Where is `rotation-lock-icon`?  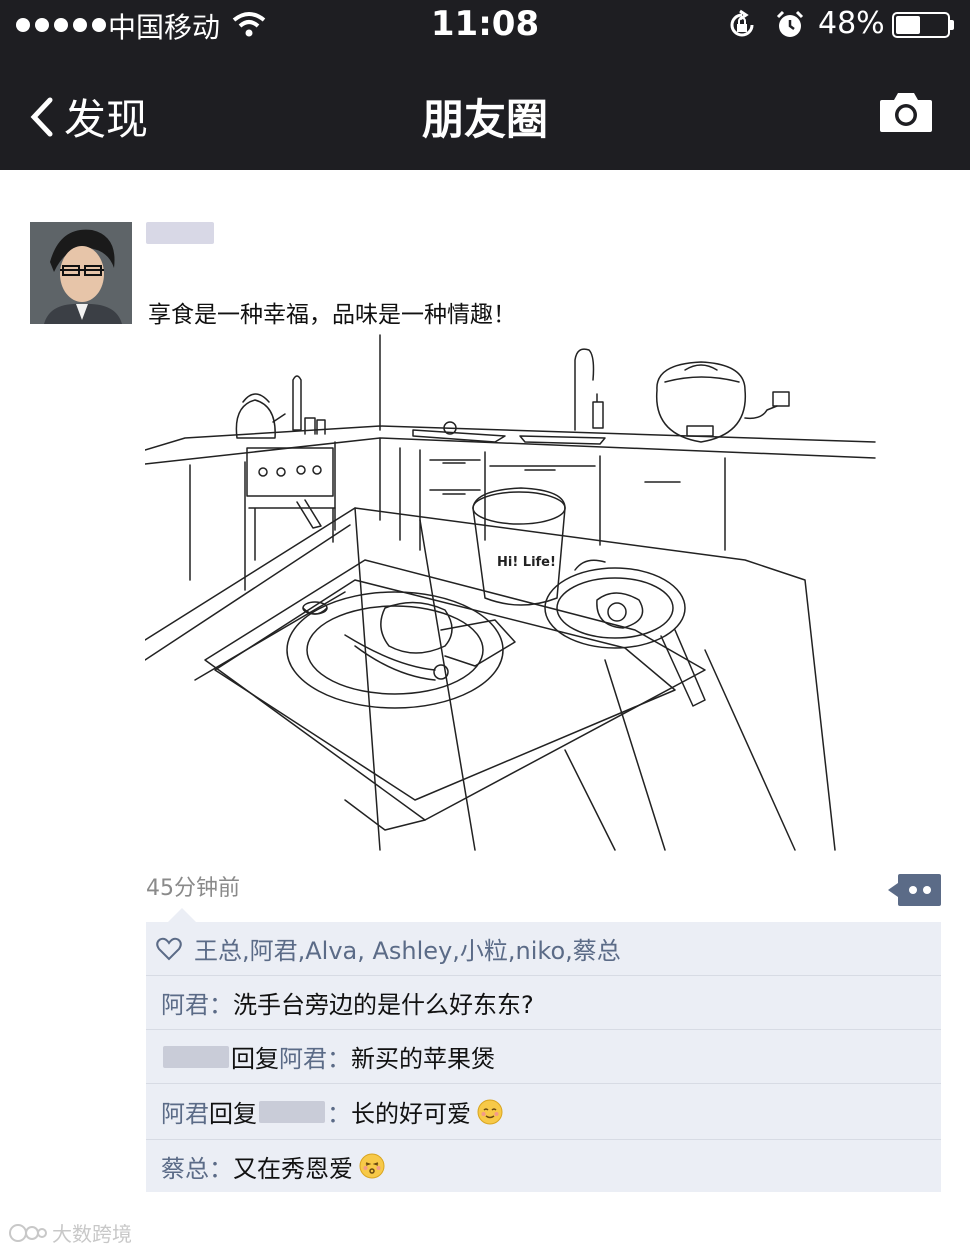
rotation-lock-icon is located at coordinates (742, 23).